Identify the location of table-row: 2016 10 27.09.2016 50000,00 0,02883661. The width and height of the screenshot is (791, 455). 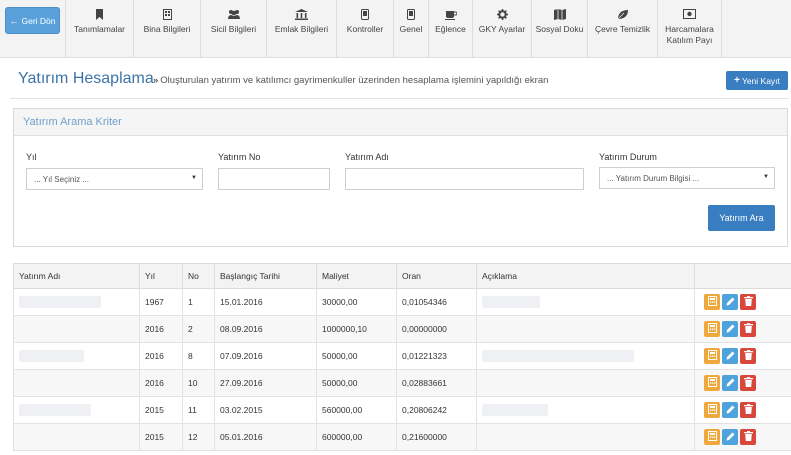
(402, 383).